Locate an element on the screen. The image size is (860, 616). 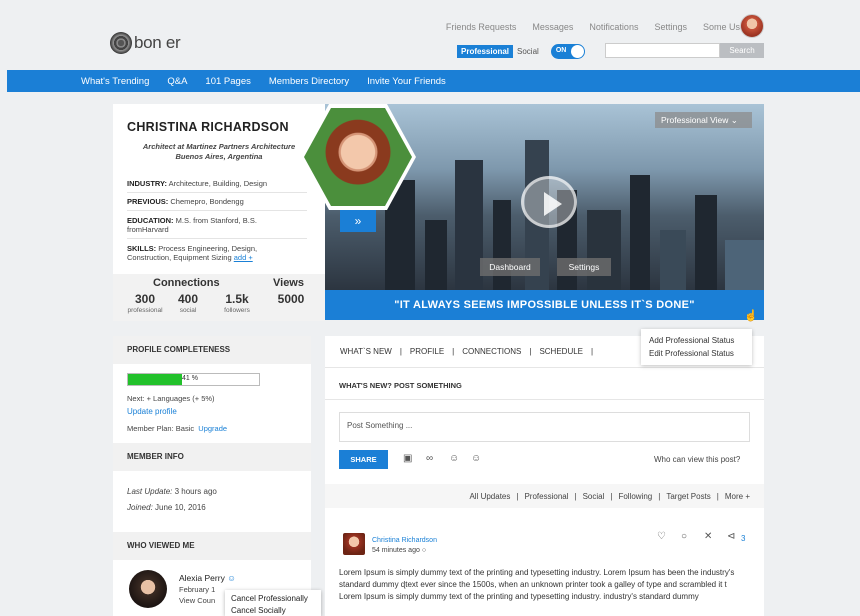
play-video-button is located at coordinates (549, 202).